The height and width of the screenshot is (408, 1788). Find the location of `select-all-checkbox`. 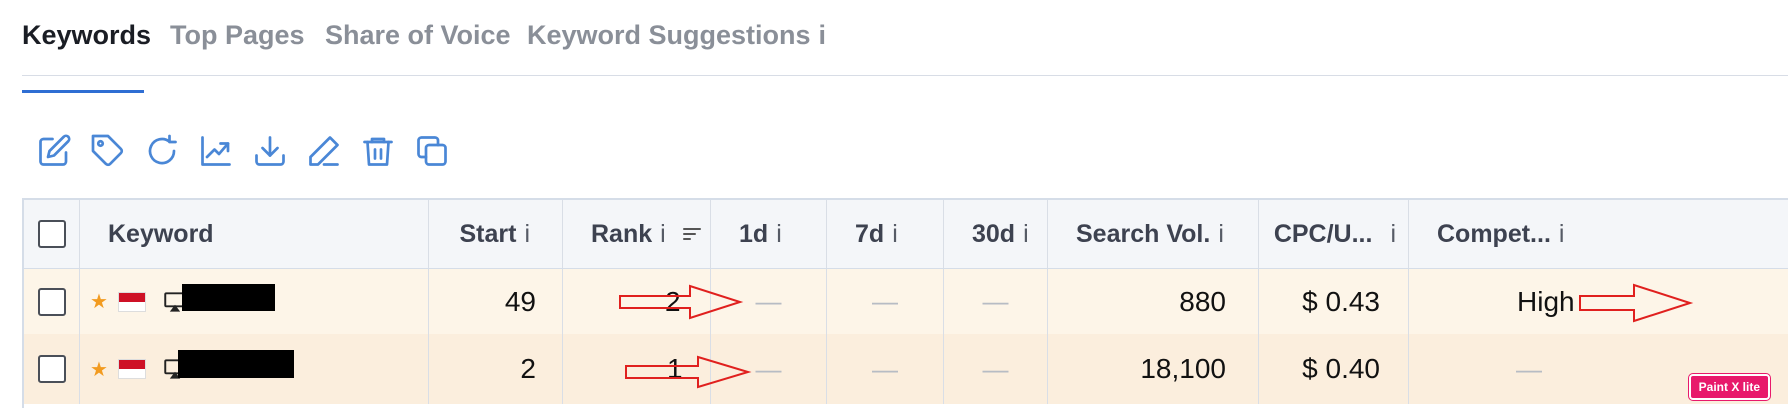

select-all-checkbox is located at coordinates (52, 234).